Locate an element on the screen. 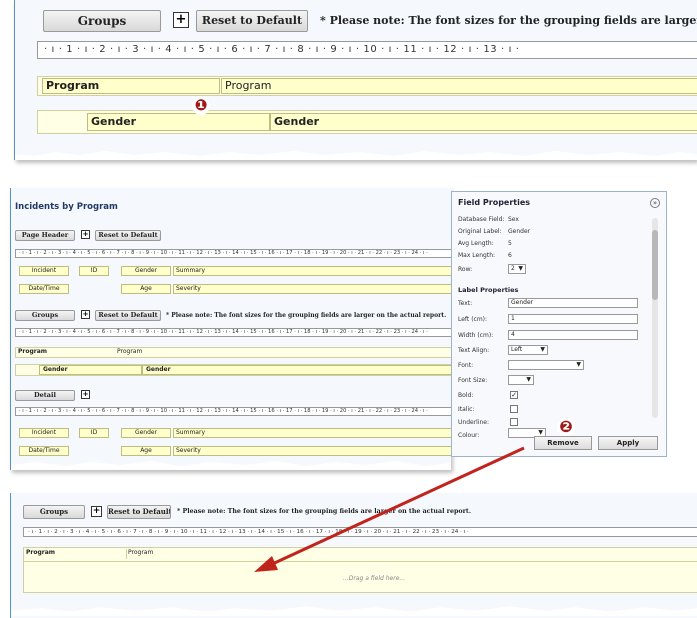 The height and width of the screenshot is (618, 697). report-title: Incidents by Program is located at coordinates (66, 207).